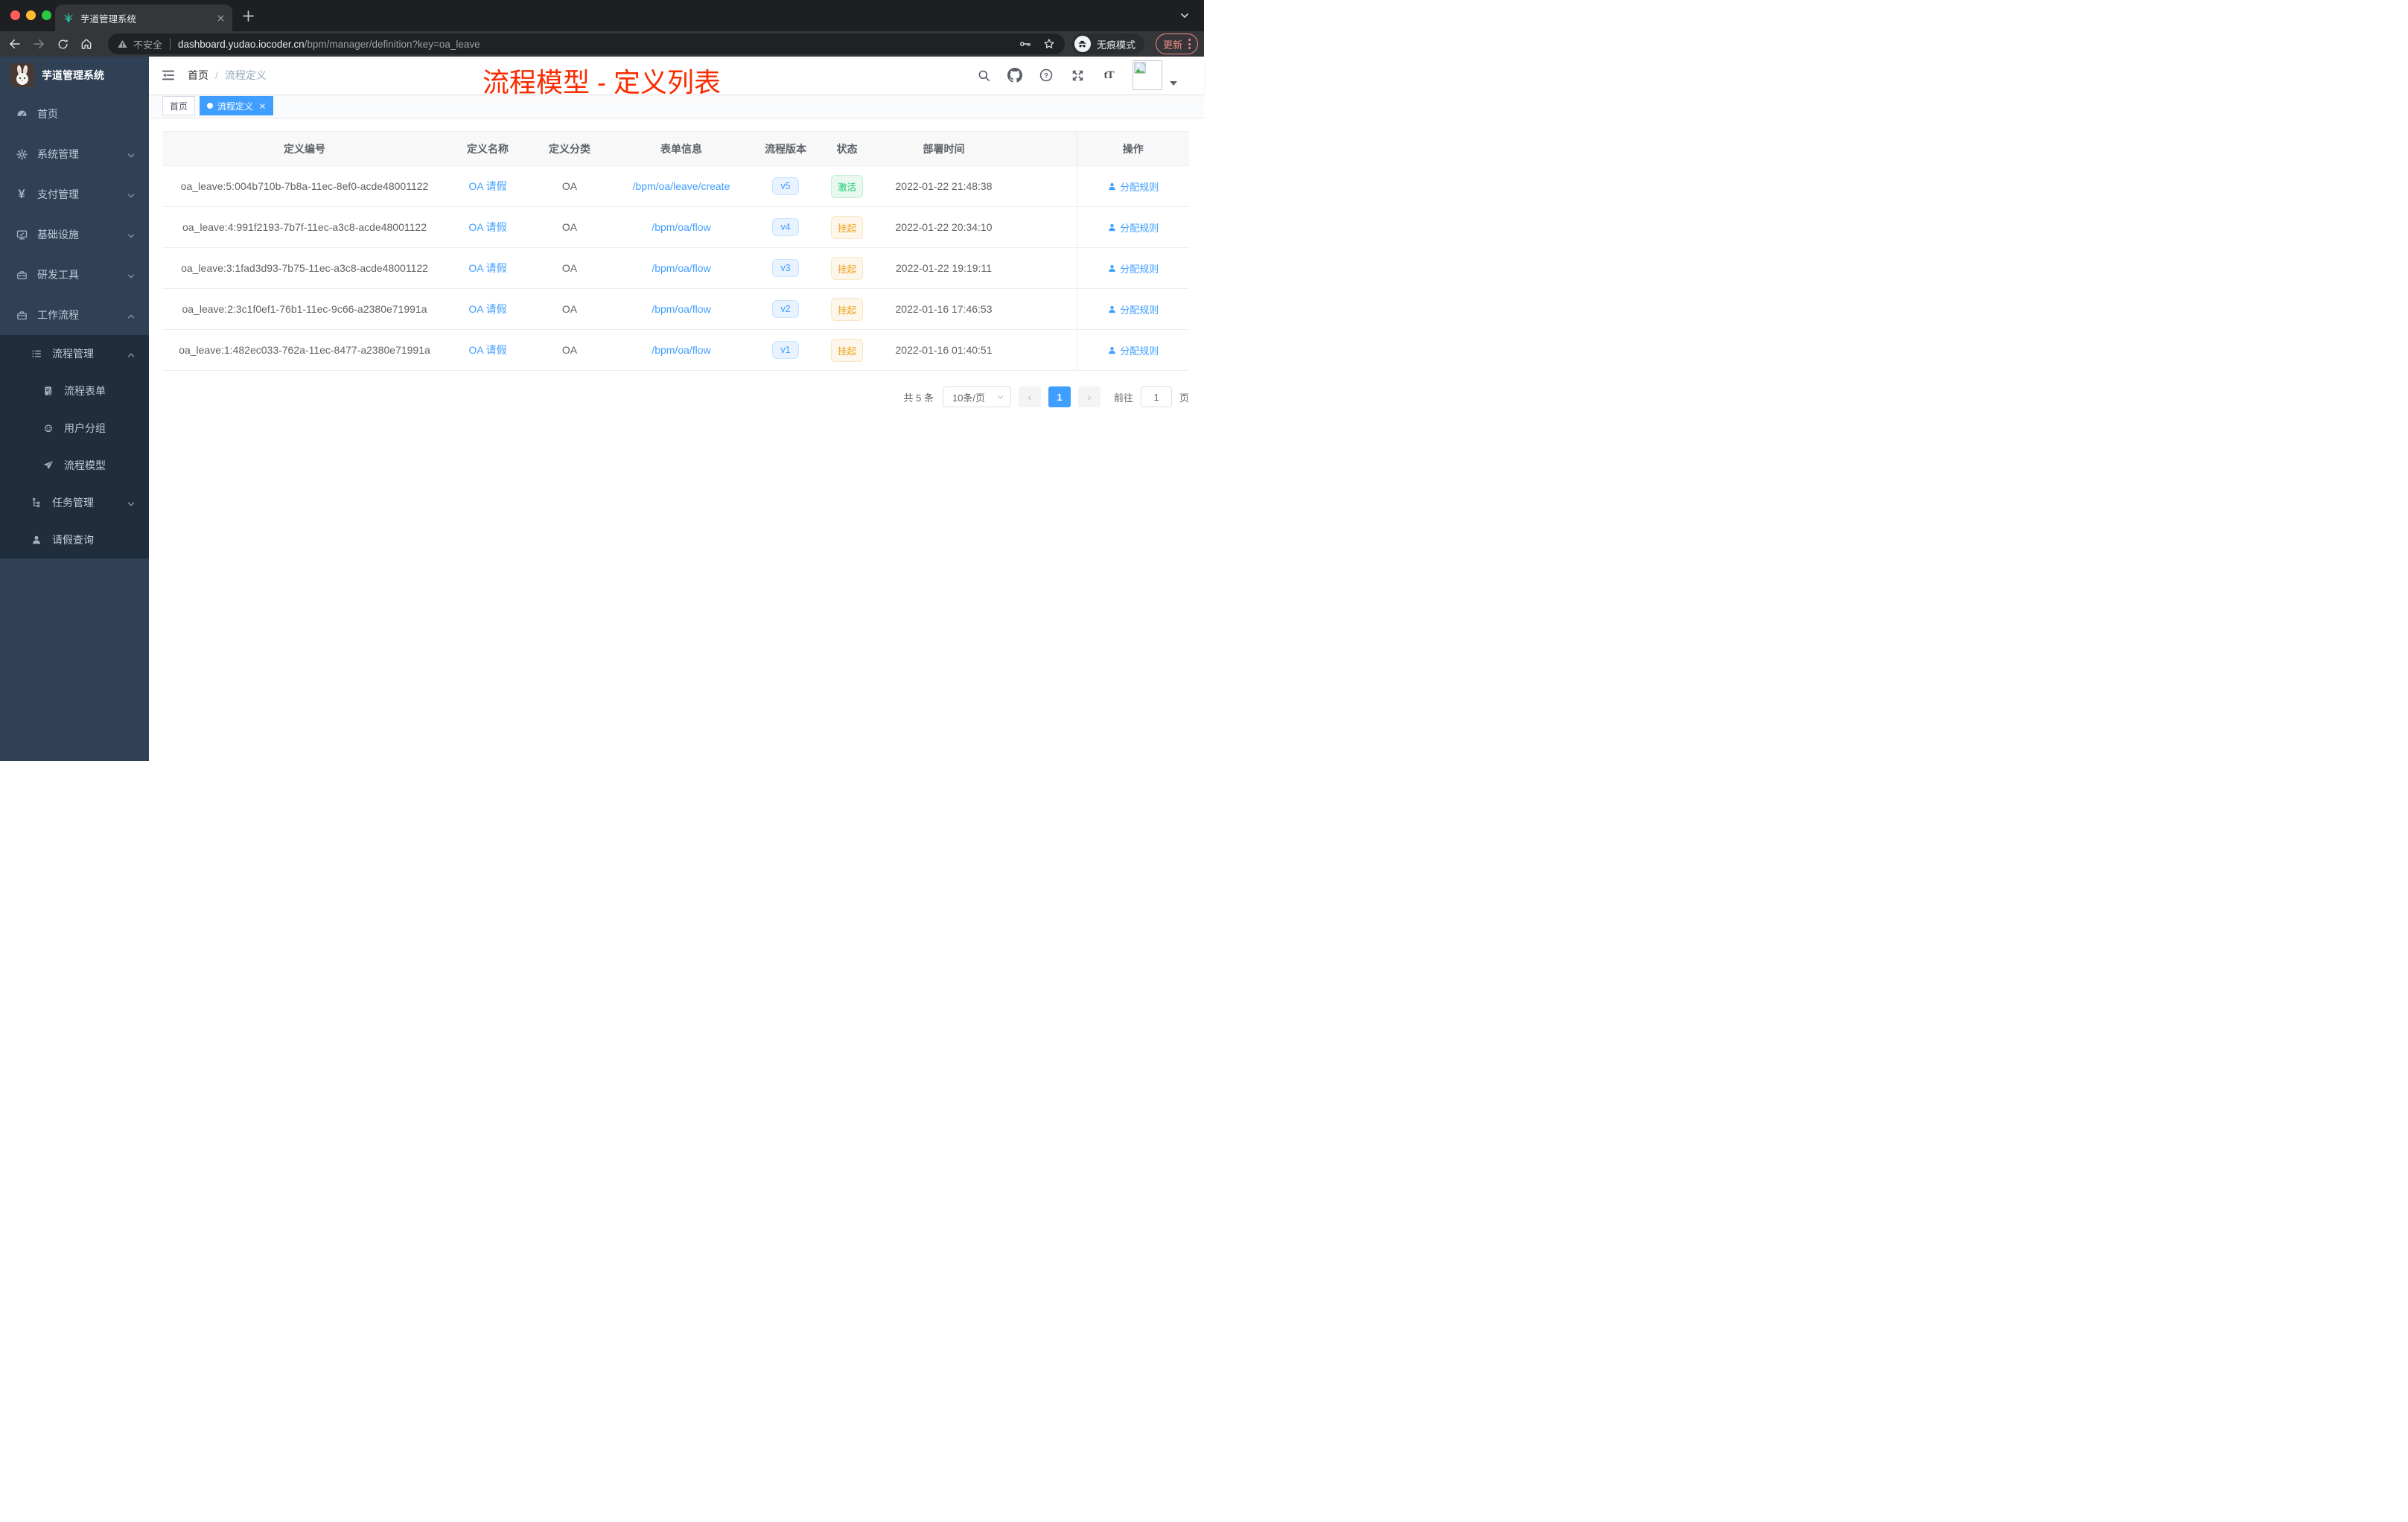 The height and width of the screenshot is (1522, 2408). What do you see at coordinates (681, 186) in the screenshot?
I see `form-link: /bpm/oa/leave/create` at bounding box center [681, 186].